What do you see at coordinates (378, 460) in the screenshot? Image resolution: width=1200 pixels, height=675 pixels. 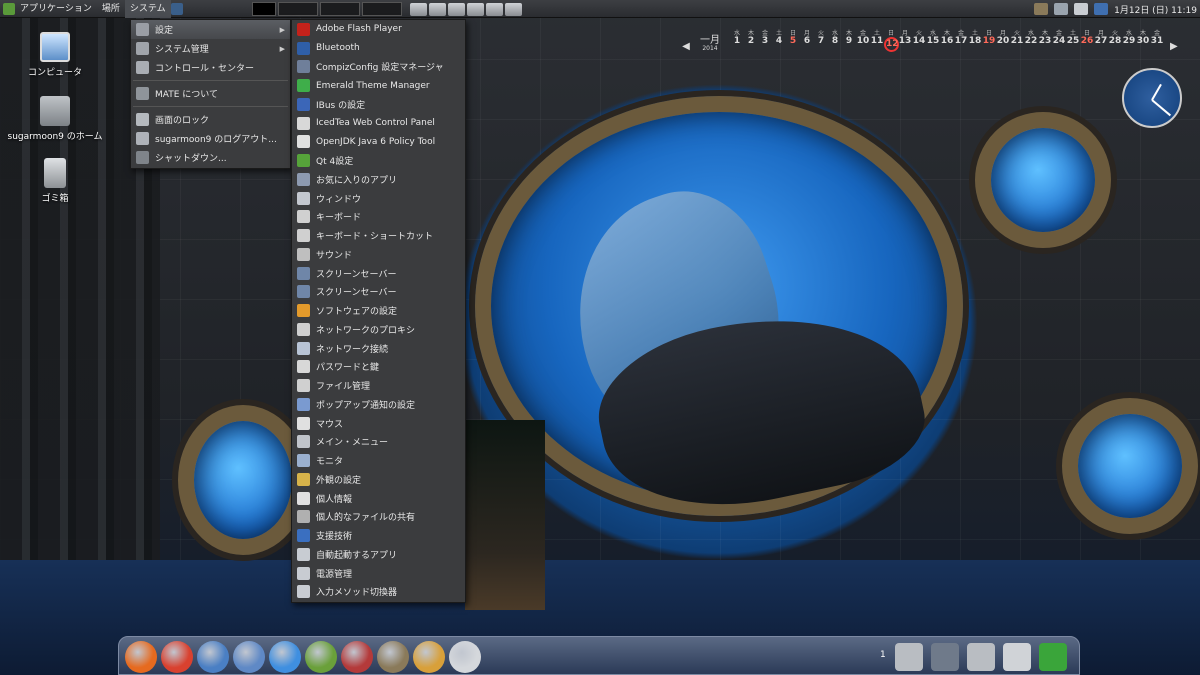 I see `settings-menu-item: モニタ` at bounding box center [378, 460].